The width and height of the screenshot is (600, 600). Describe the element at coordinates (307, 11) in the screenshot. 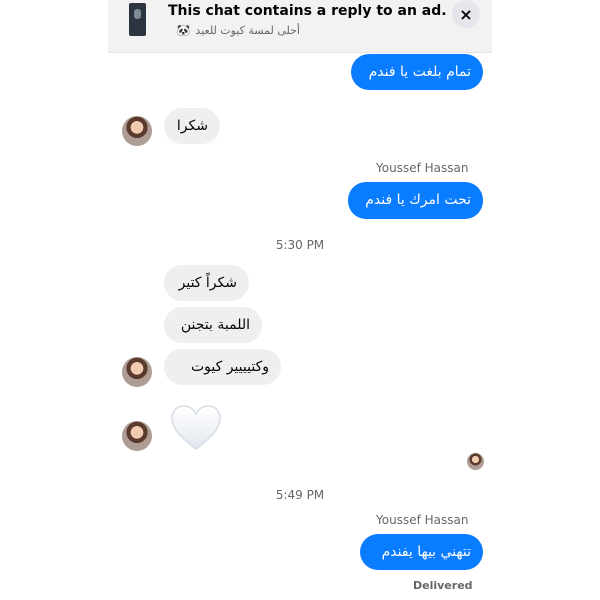

I see `banner-title: This chat contains a reply to an ad.` at that location.